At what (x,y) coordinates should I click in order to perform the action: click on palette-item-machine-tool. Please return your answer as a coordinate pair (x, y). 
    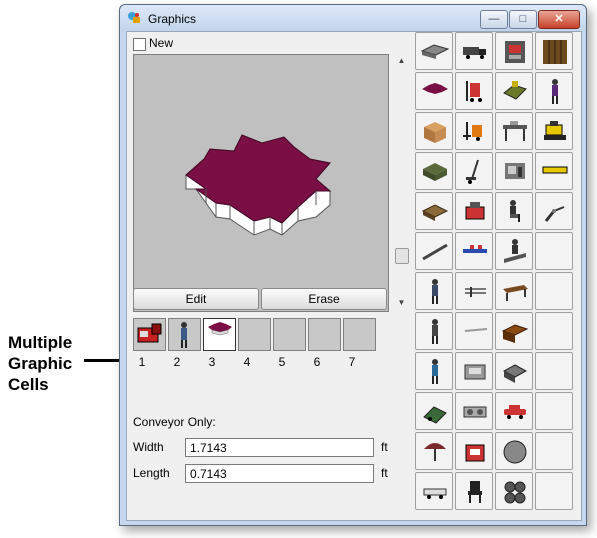
    Looking at the image, I should click on (514, 171).